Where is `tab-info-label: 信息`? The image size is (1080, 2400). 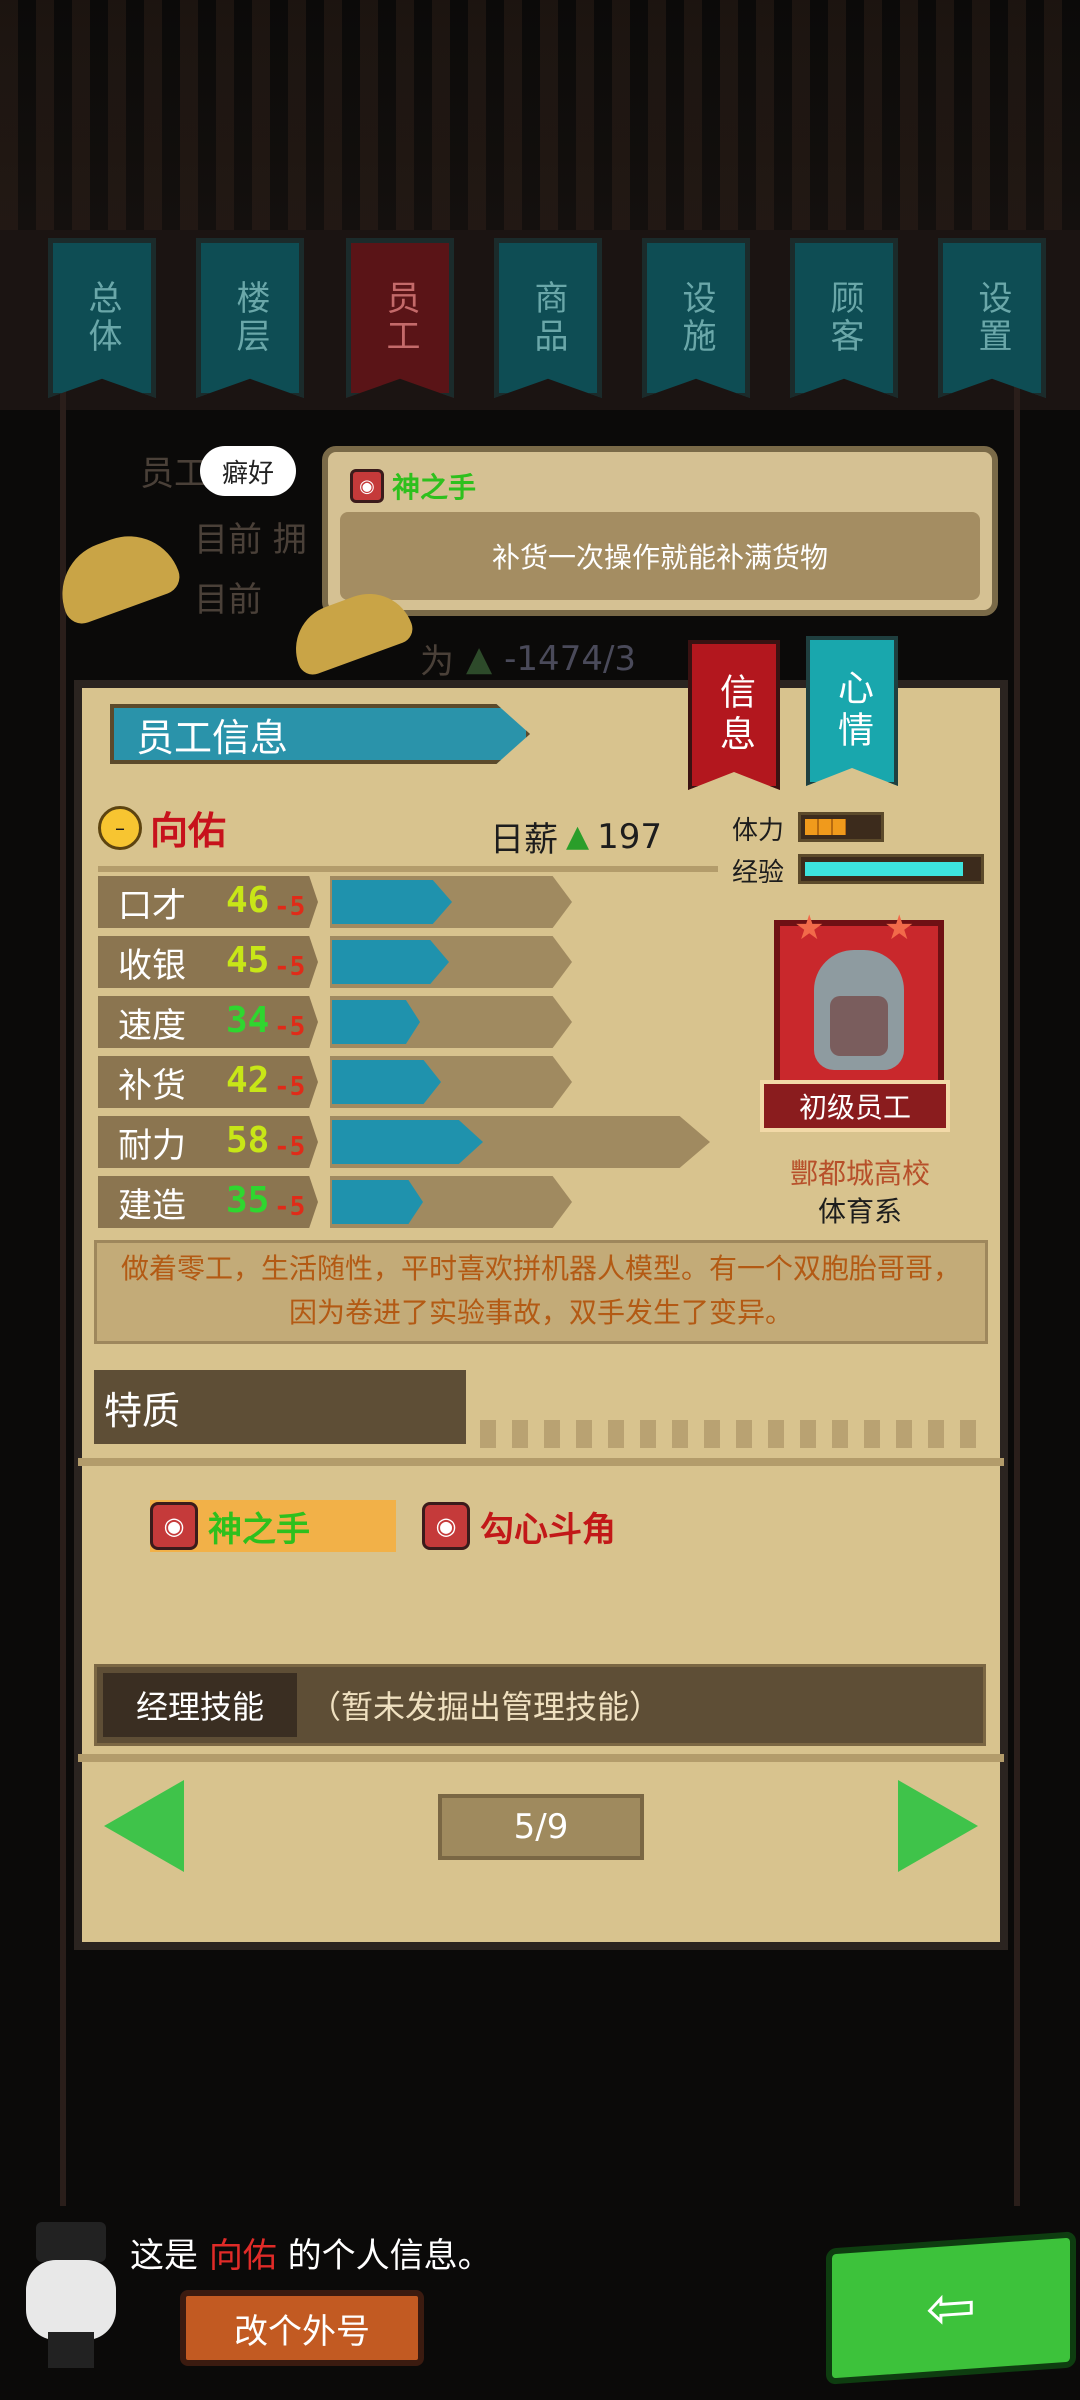 tab-info-label: 信息 is located at coordinates (734, 715).